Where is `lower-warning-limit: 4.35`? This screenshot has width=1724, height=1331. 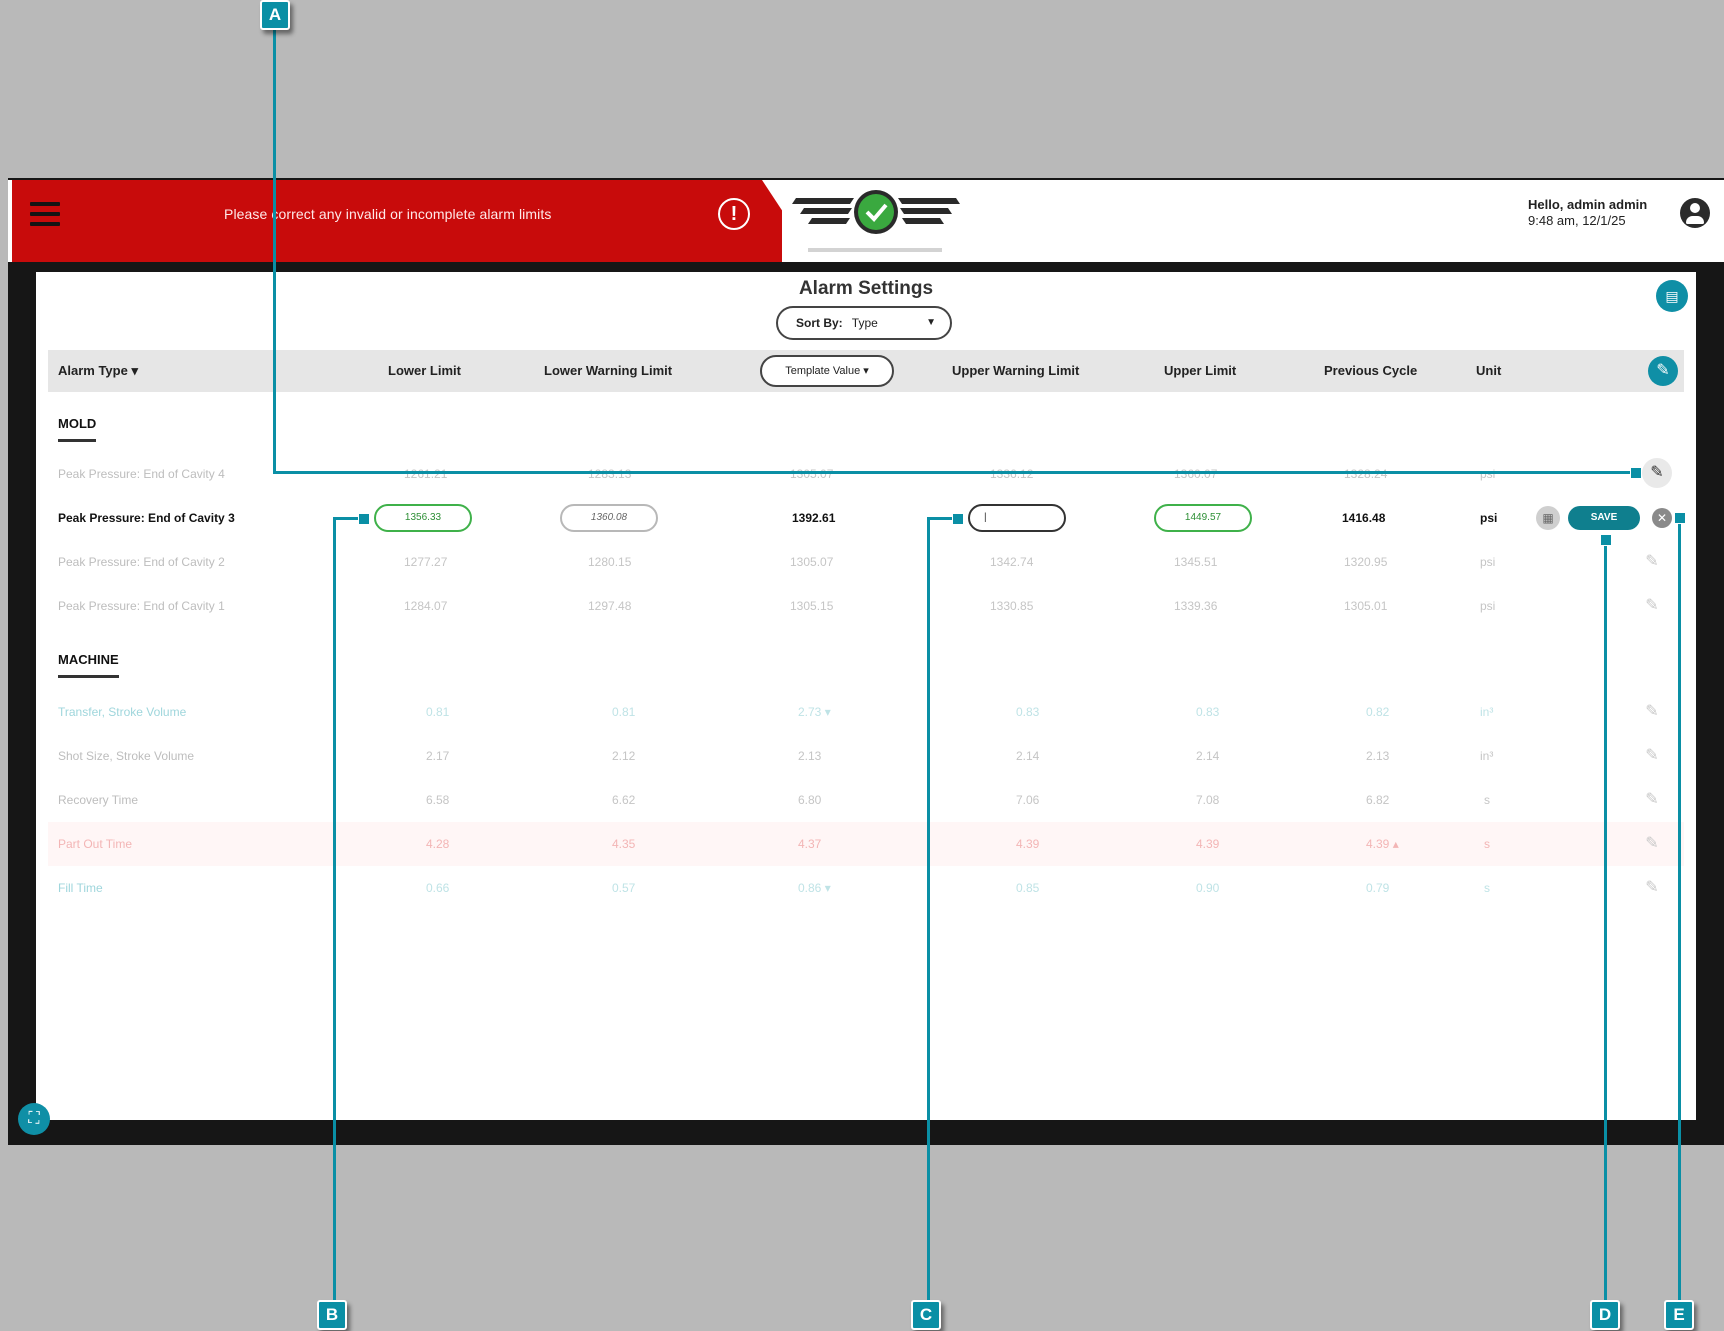
lower-warning-limit: 4.35 is located at coordinates (624, 844).